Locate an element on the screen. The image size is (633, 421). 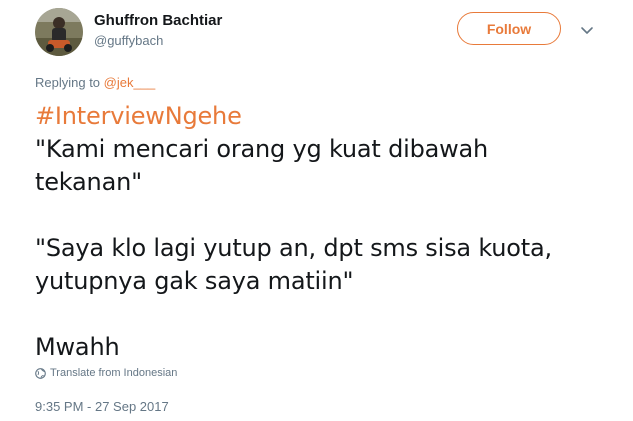
display-name: Ghuffron Bachtiar is located at coordinates (158, 20).